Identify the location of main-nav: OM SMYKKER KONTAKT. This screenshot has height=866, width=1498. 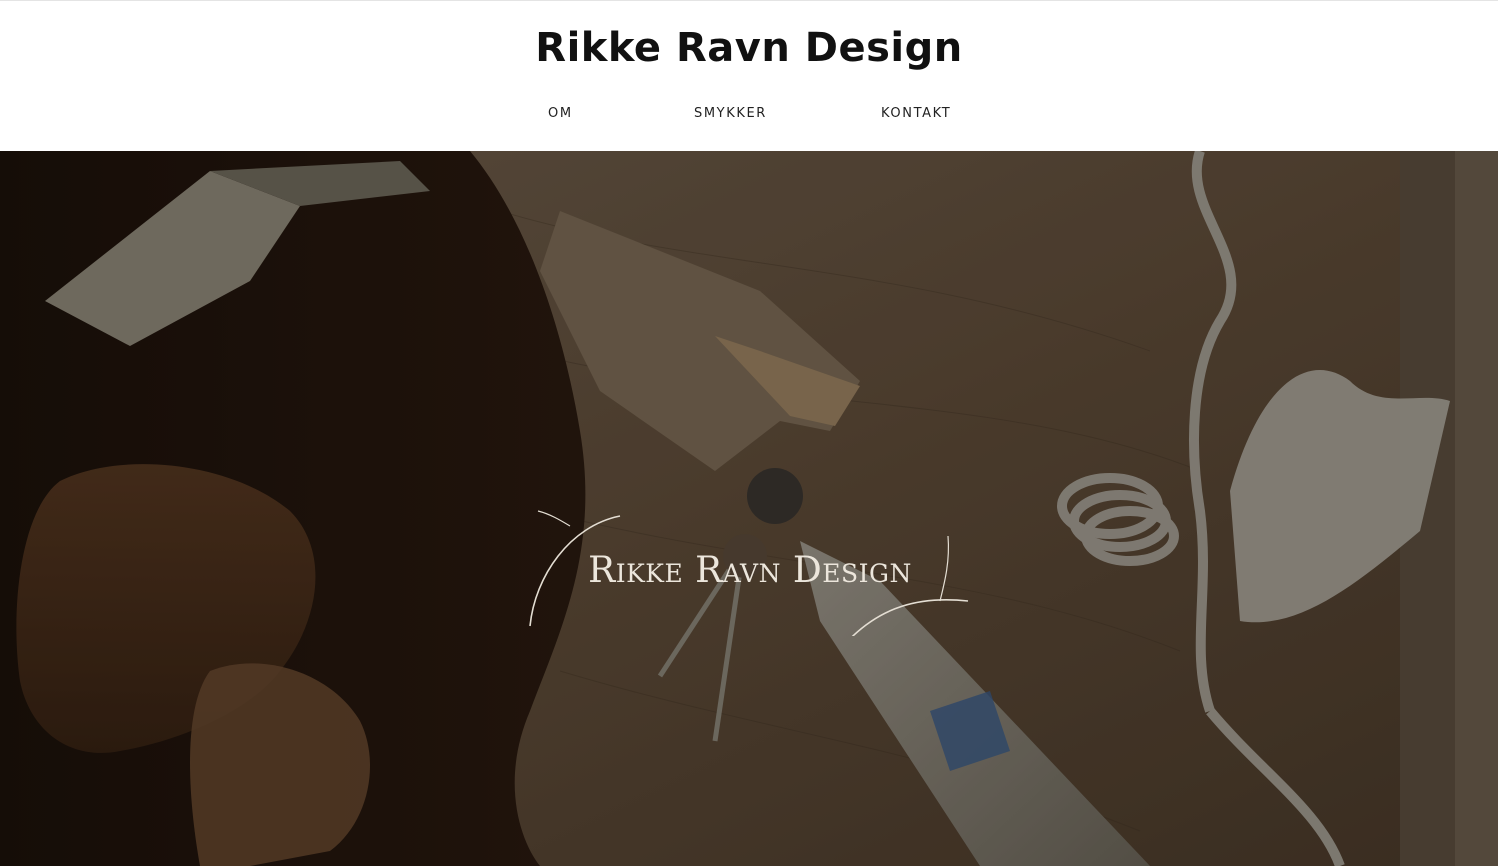
(749, 116).